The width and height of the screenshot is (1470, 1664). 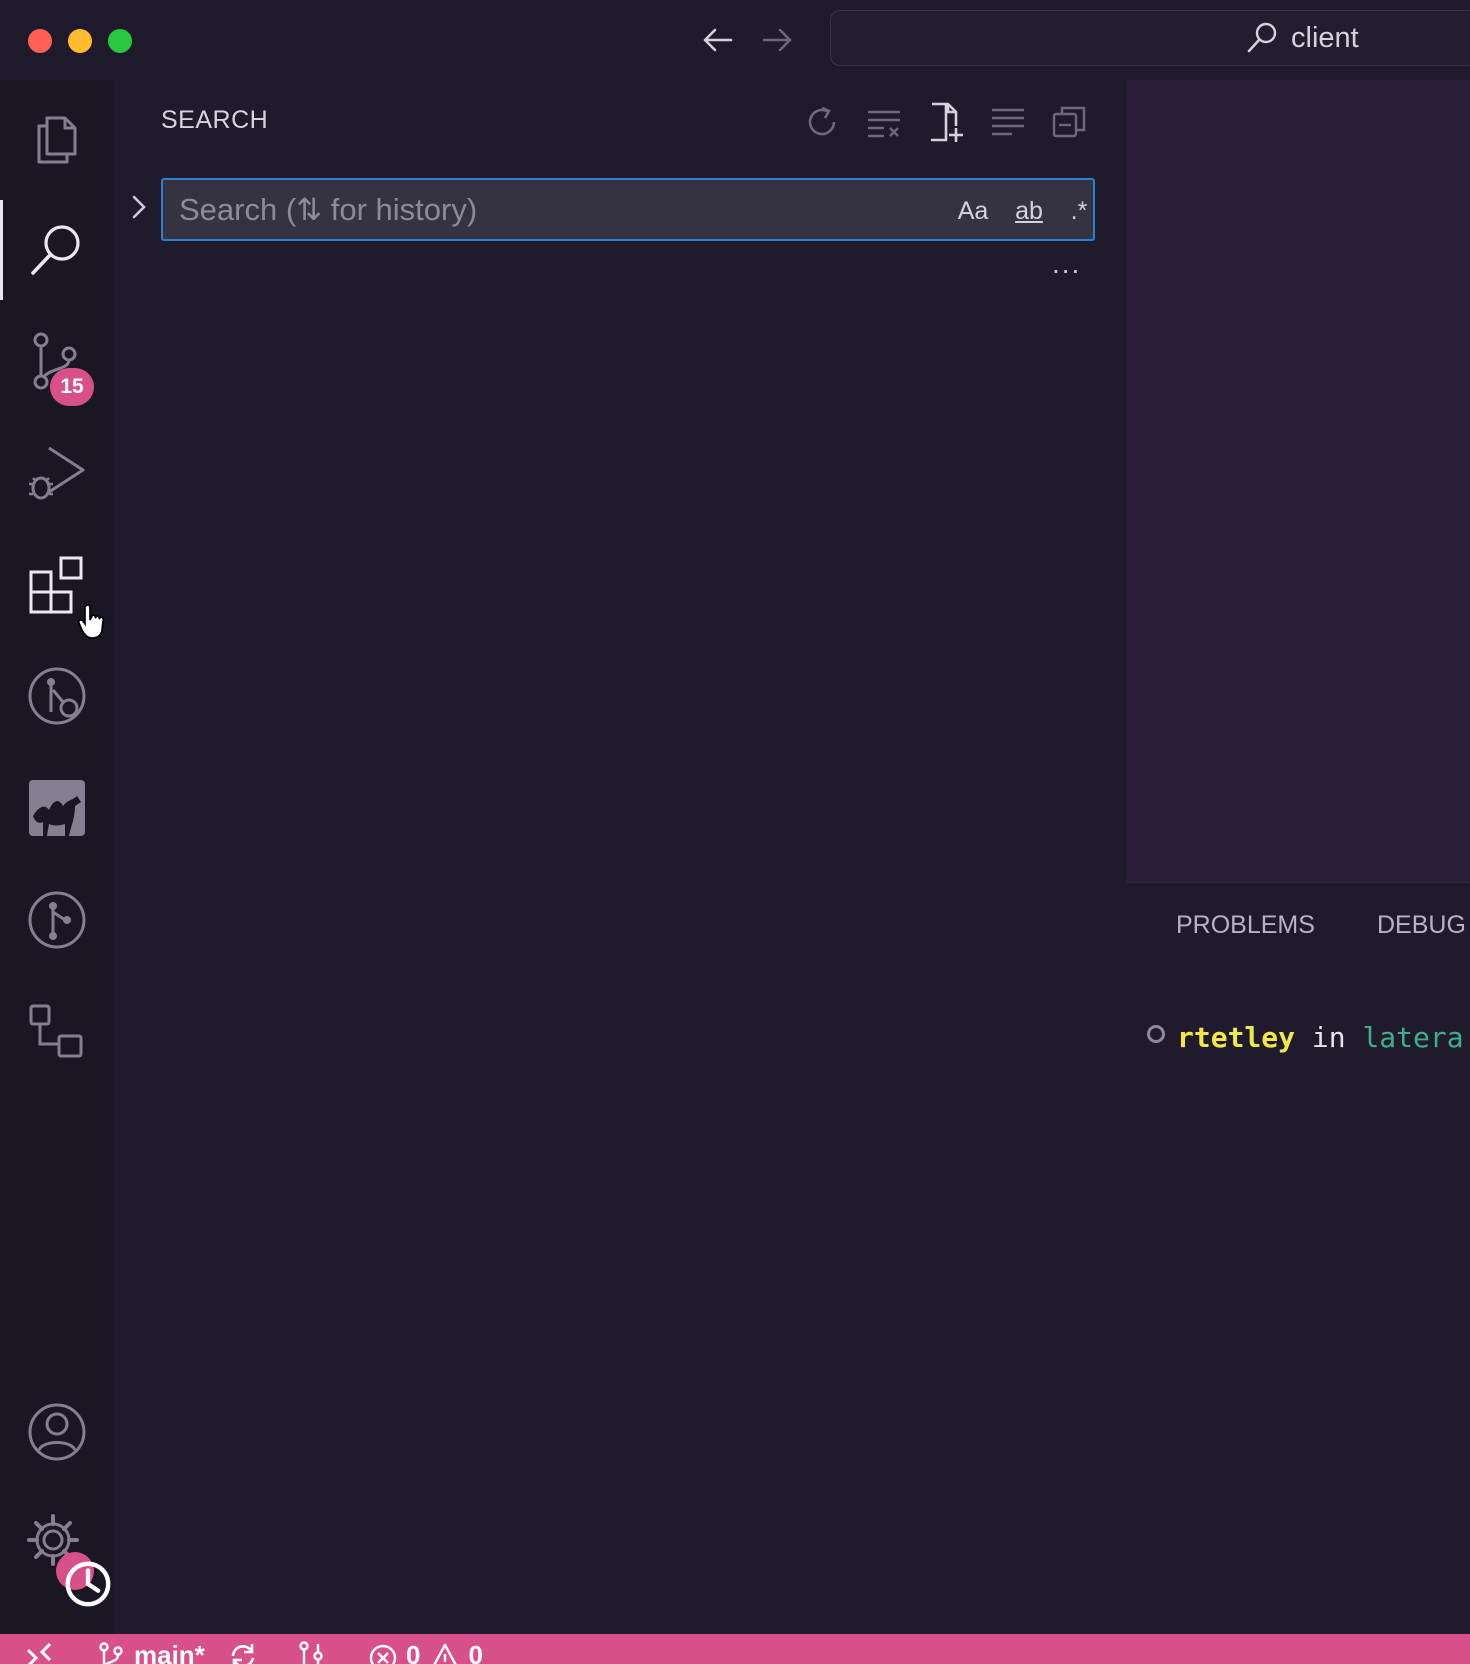 What do you see at coordinates (40, 41) in the screenshot?
I see `close-window-button` at bounding box center [40, 41].